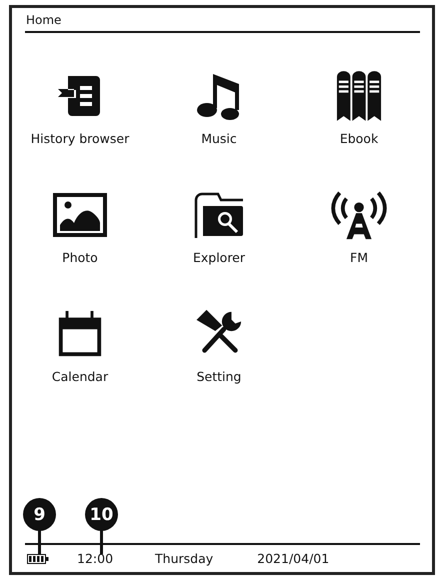 This screenshot has height=582, width=441. I want to click on app-tile: FM, so click(359, 227).